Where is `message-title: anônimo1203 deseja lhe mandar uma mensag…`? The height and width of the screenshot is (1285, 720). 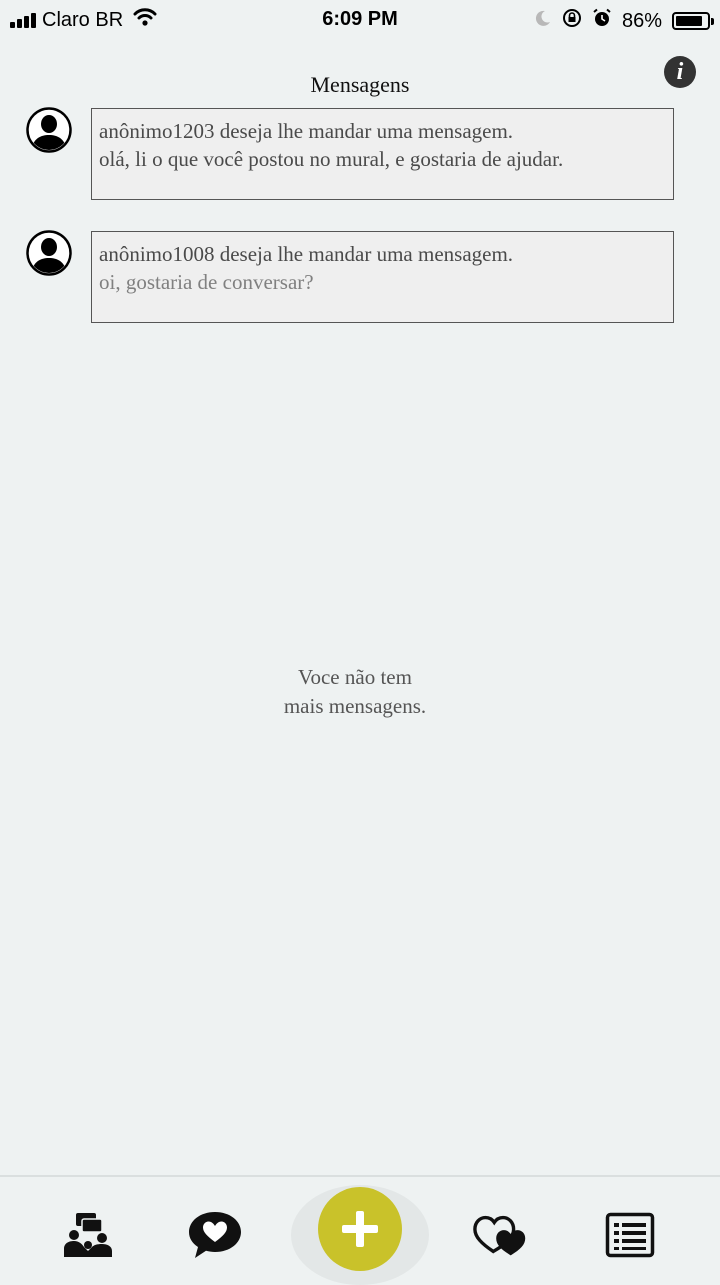 message-title: anônimo1203 deseja lhe mandar uma mensag… is located at coordinates (306, 131).